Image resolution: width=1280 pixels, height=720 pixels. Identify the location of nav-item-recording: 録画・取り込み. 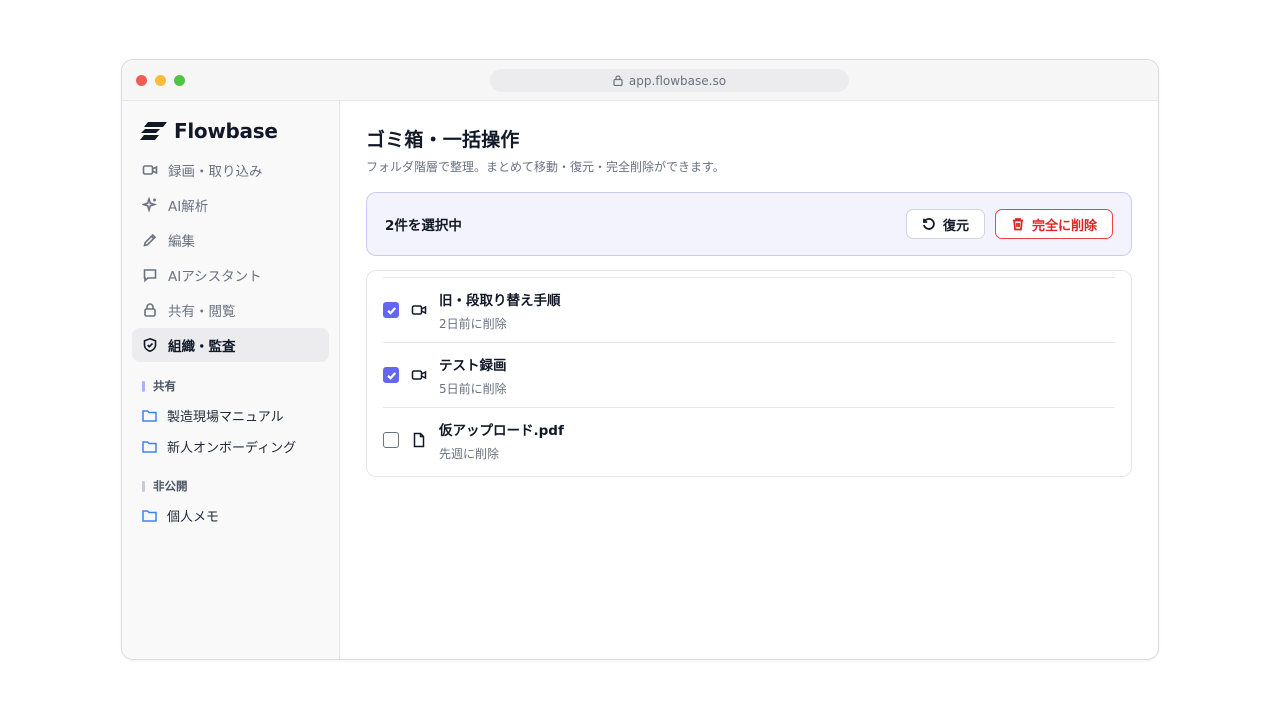
(230, 170).